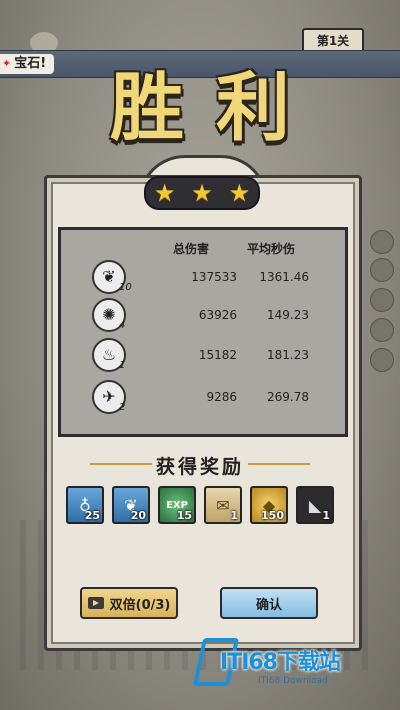 The image size is (400, 710). Describe the element at coordinates (284, 277) in the screenshot. I see `avg-dps: 1361.46` at that location.